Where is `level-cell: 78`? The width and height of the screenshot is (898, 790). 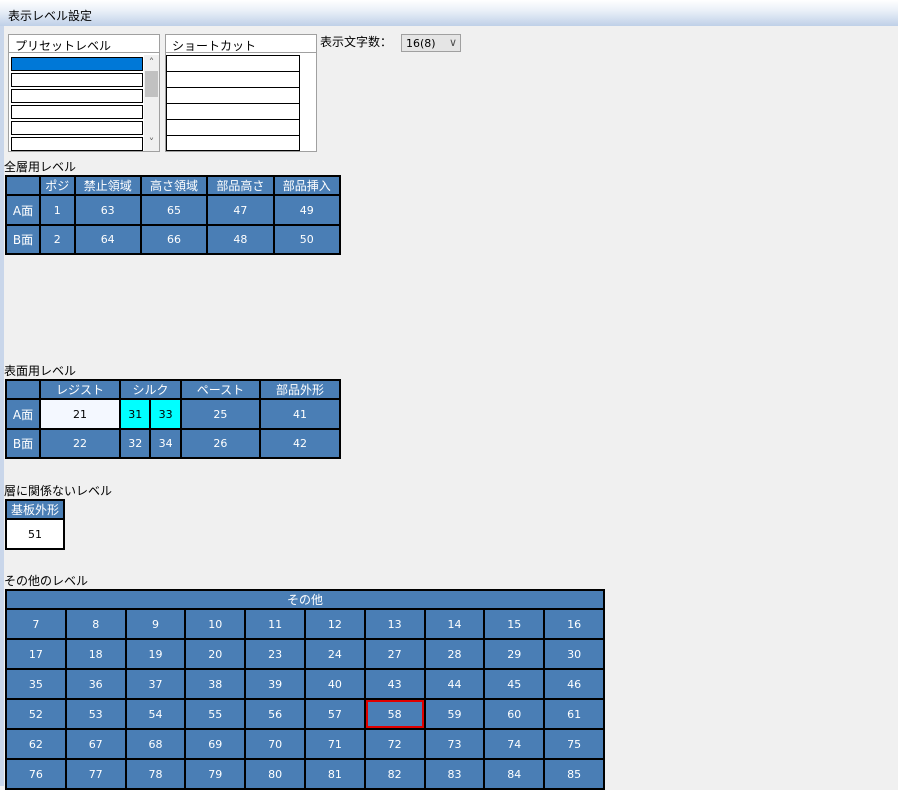
level-cell: 78 is located at coordinates (155, 774).